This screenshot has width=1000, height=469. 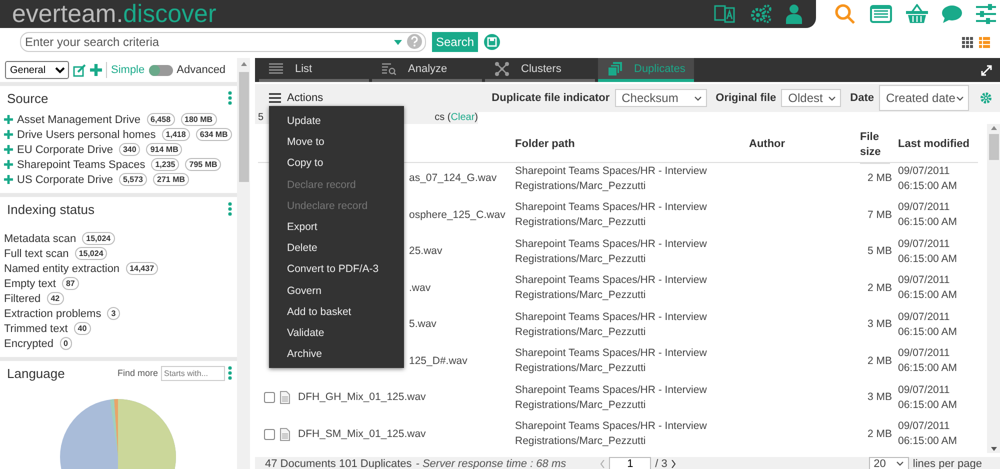 What do you see at coordinates (22, 298) in the screenshot?
I see `status-name: Filtered` at bounding box center [22, 298].